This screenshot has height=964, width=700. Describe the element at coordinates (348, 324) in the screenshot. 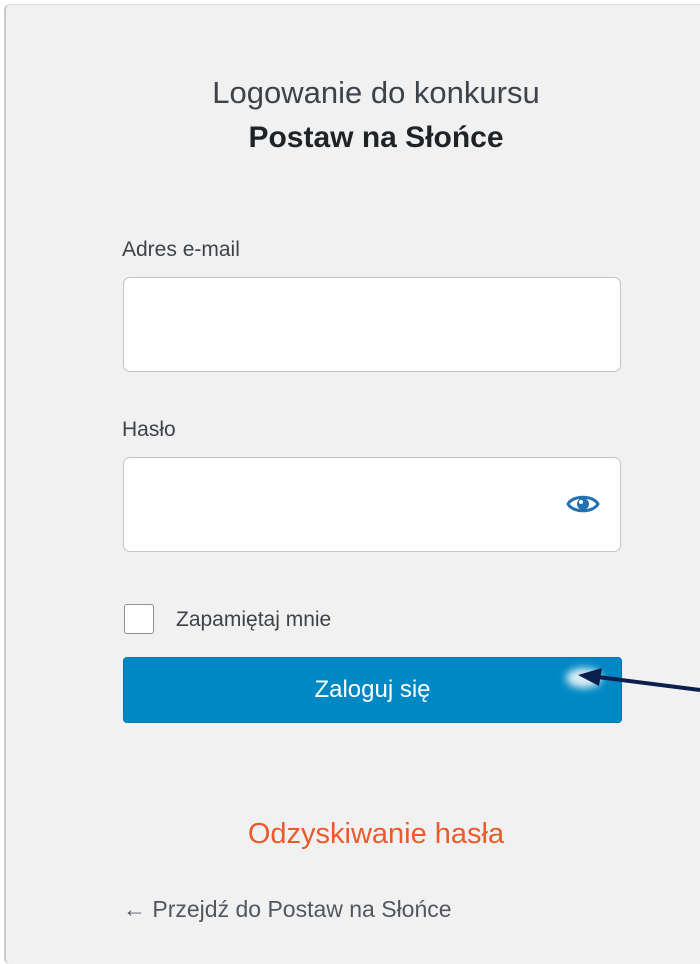

I see `email-field` at that location.